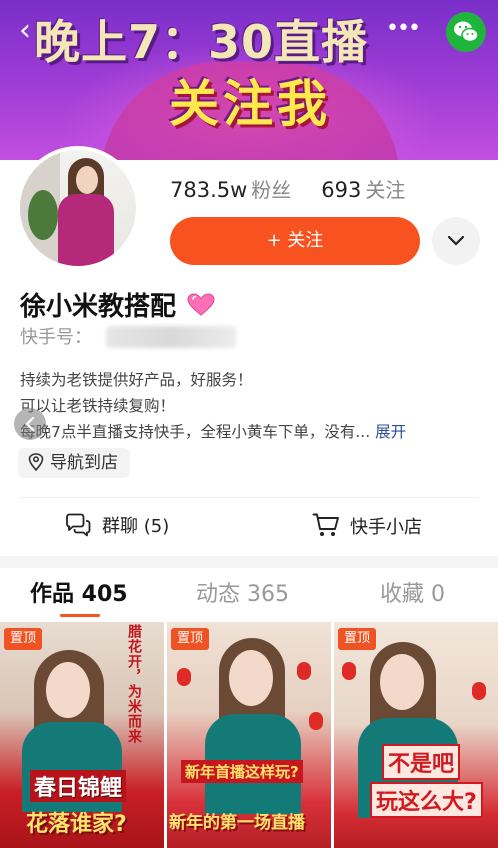 The image size is (498, 848). I want to click on heart-icon, so click(201, 304).